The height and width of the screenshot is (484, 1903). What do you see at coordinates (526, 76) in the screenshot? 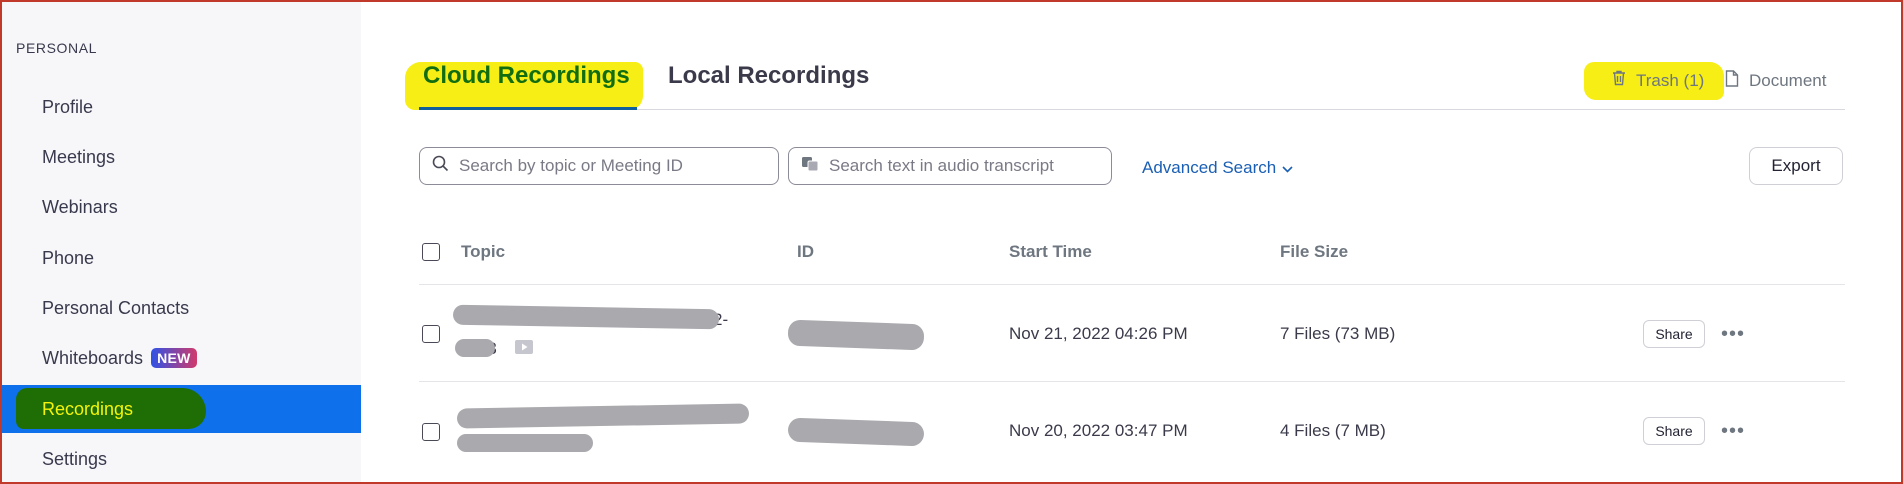
I see `tab-cloud-recordings: Cloud Recordings` at bounding box center [526, 76].